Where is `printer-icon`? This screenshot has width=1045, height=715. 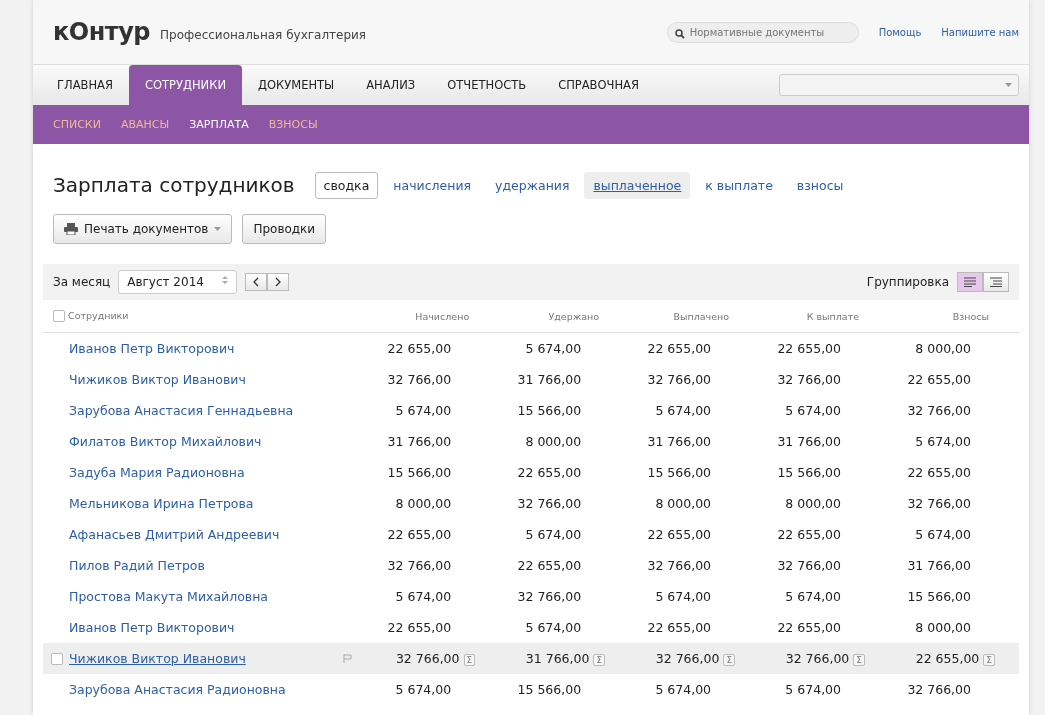
printer-icon is located at coordinates (71, 229).